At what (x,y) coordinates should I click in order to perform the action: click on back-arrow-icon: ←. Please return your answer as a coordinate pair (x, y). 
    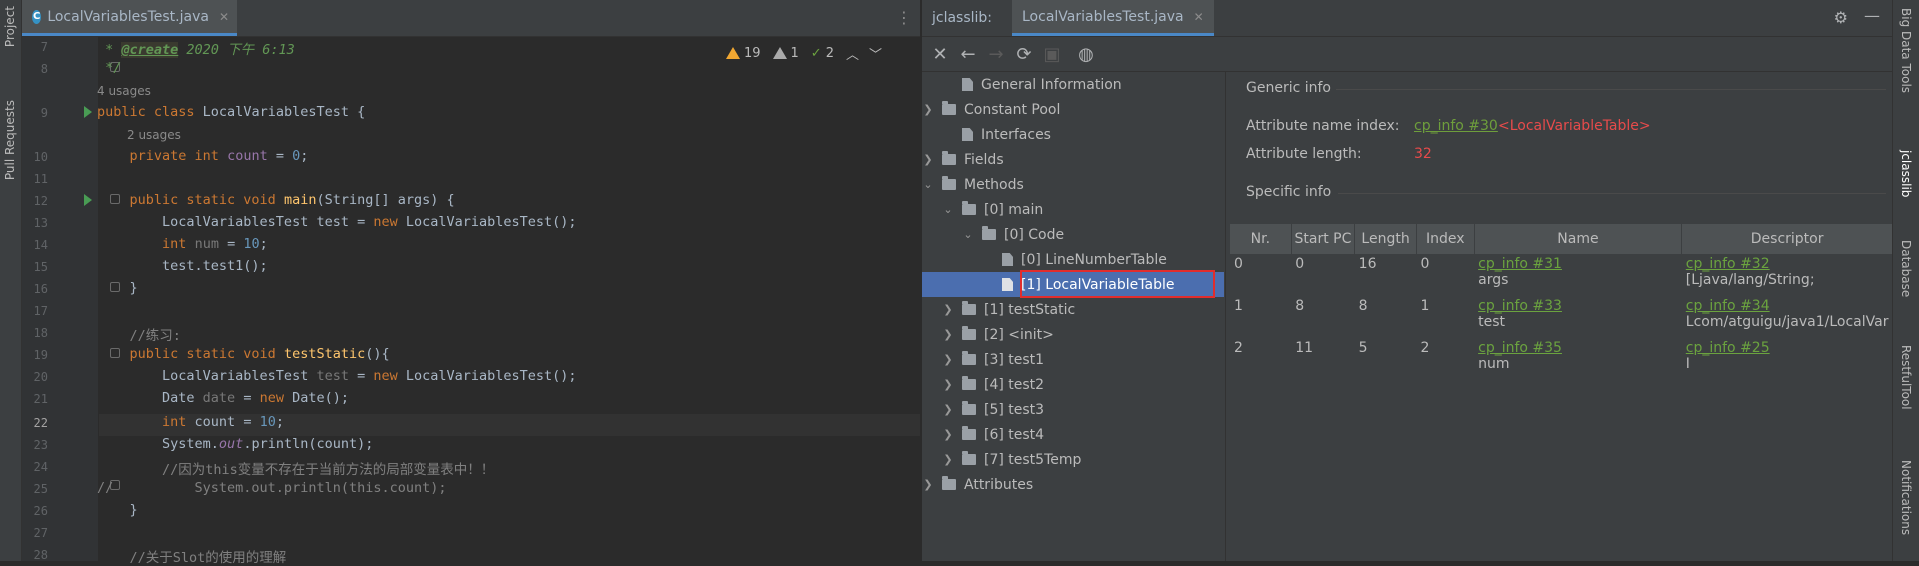
    Looking at the image, I should click on (968, 54).